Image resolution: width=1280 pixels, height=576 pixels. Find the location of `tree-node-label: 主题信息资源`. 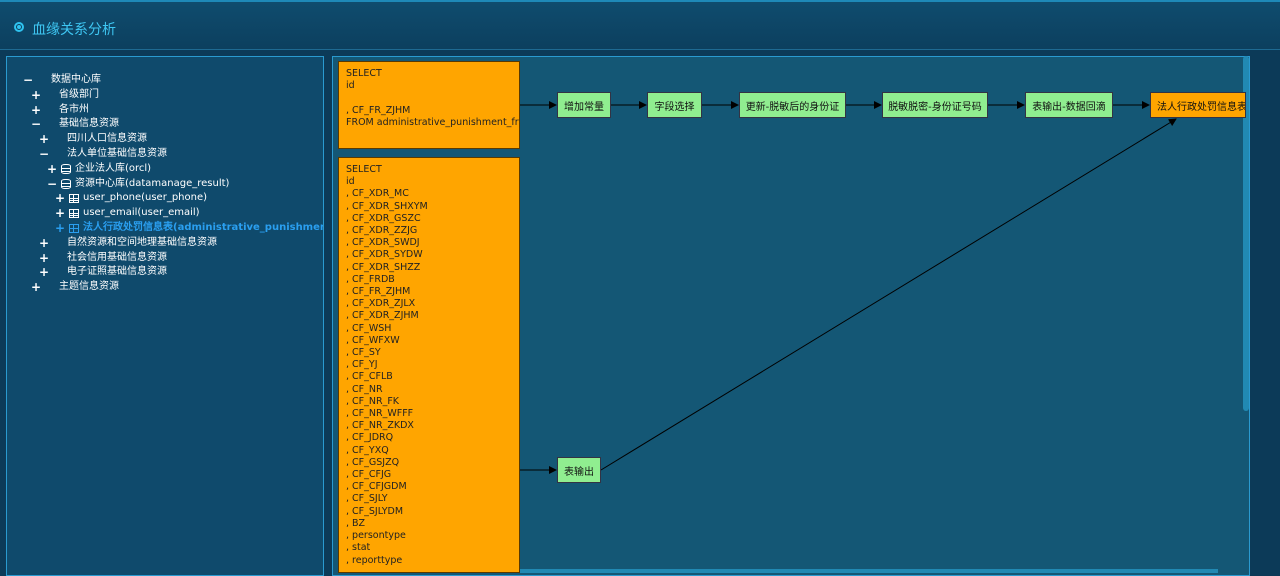

tree-node-label: 主题信息资源 is located at coordinates (89, 287).